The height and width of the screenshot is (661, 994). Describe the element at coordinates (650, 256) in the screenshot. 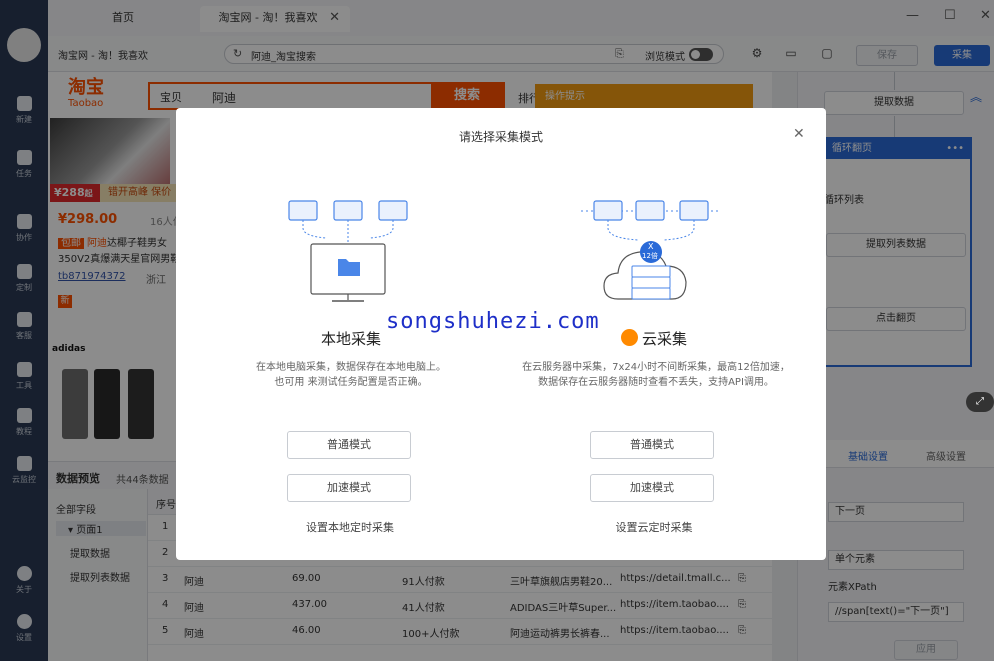

I see `speed-badge-label: 12倍` at that location.